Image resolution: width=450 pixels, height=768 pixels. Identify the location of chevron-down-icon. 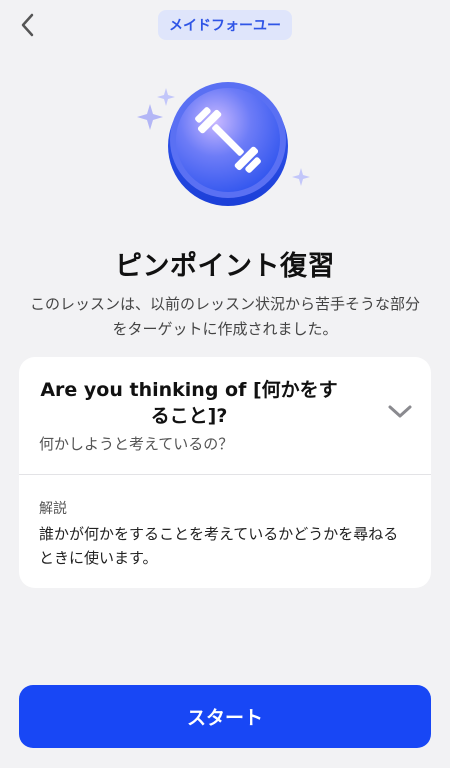
(400, 411).